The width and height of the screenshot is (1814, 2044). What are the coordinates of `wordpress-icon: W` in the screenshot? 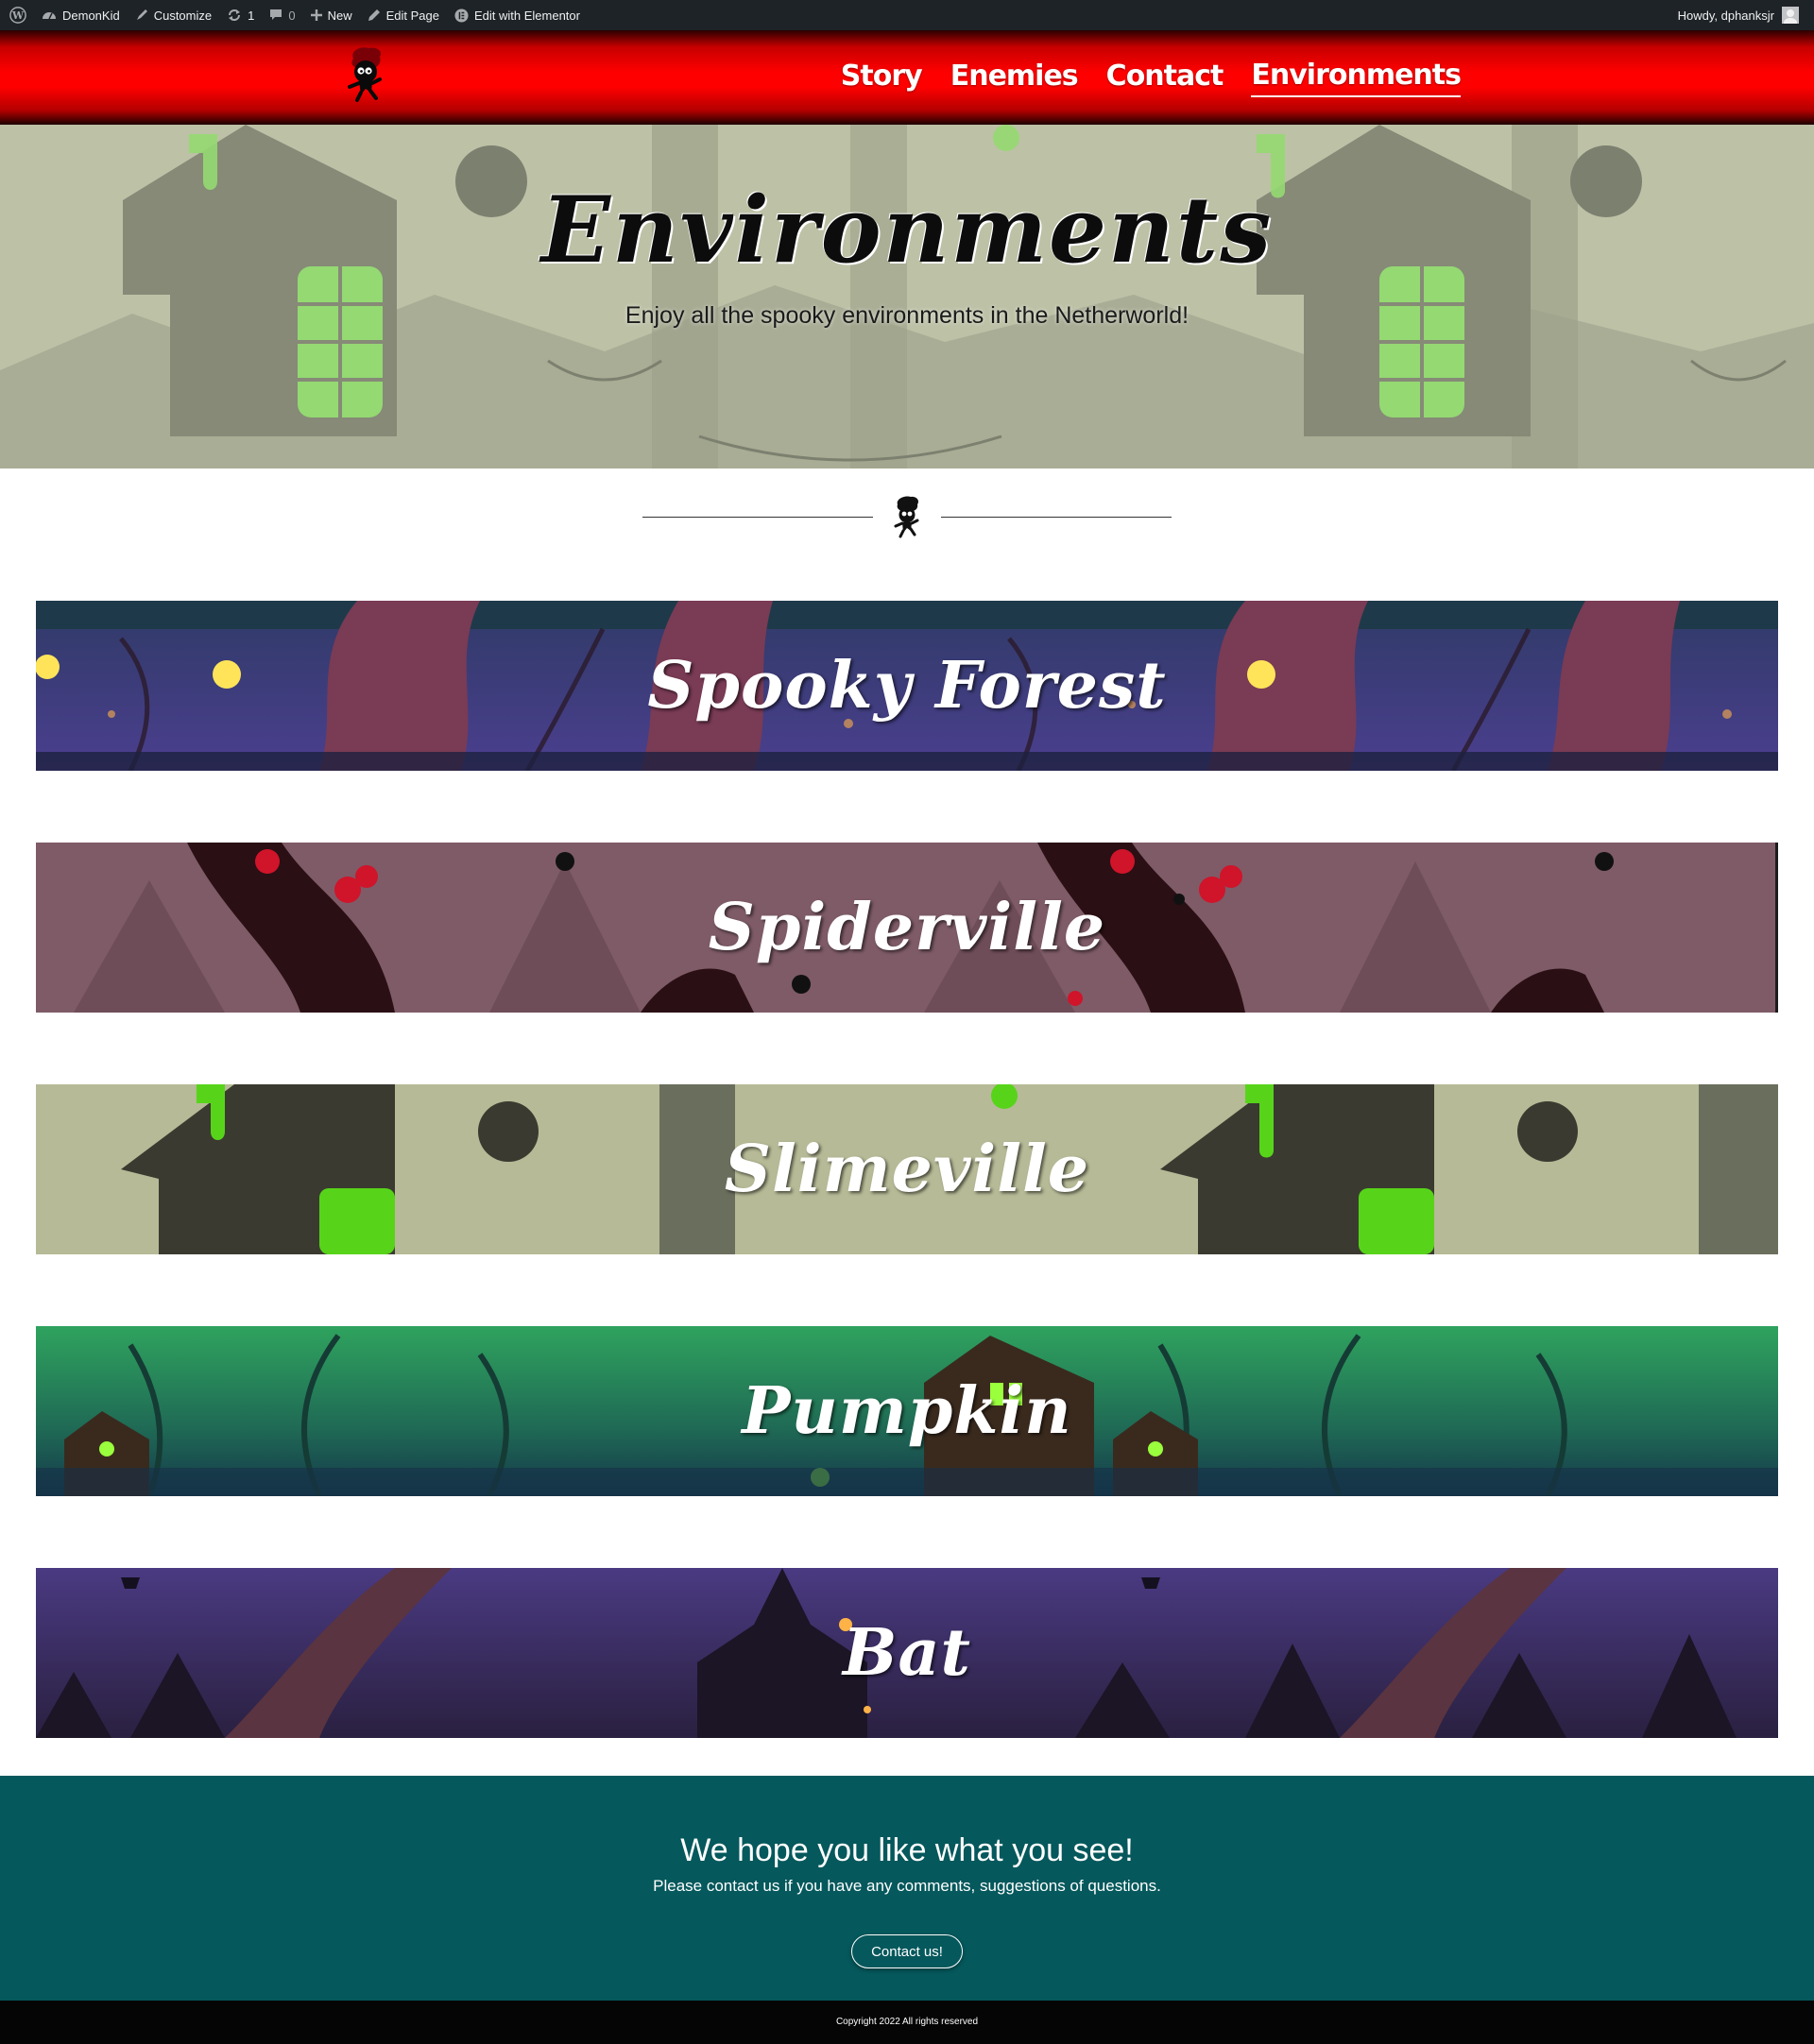 It's located at (17, 16).